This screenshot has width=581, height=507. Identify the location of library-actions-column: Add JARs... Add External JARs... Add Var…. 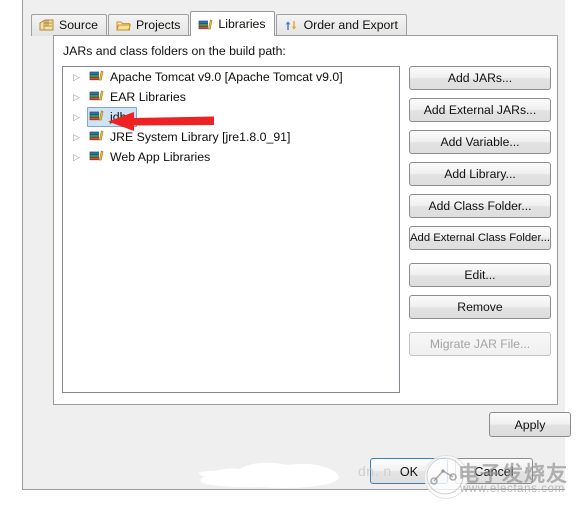
(480, 215).